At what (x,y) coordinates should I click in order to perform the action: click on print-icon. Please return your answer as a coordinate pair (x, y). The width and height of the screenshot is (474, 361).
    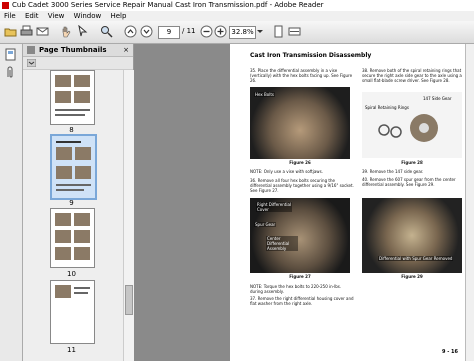
    Looking at the image, I should click on (26, 31).